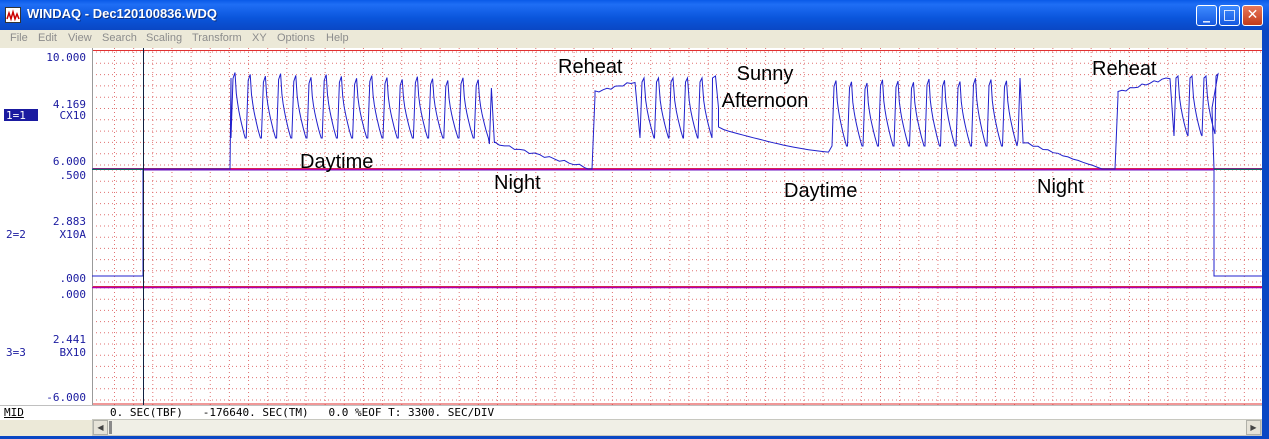 Image resolution: width=1269 pixels, height=439 pixels. I want to click on menu-view: View, so click(80, 38).